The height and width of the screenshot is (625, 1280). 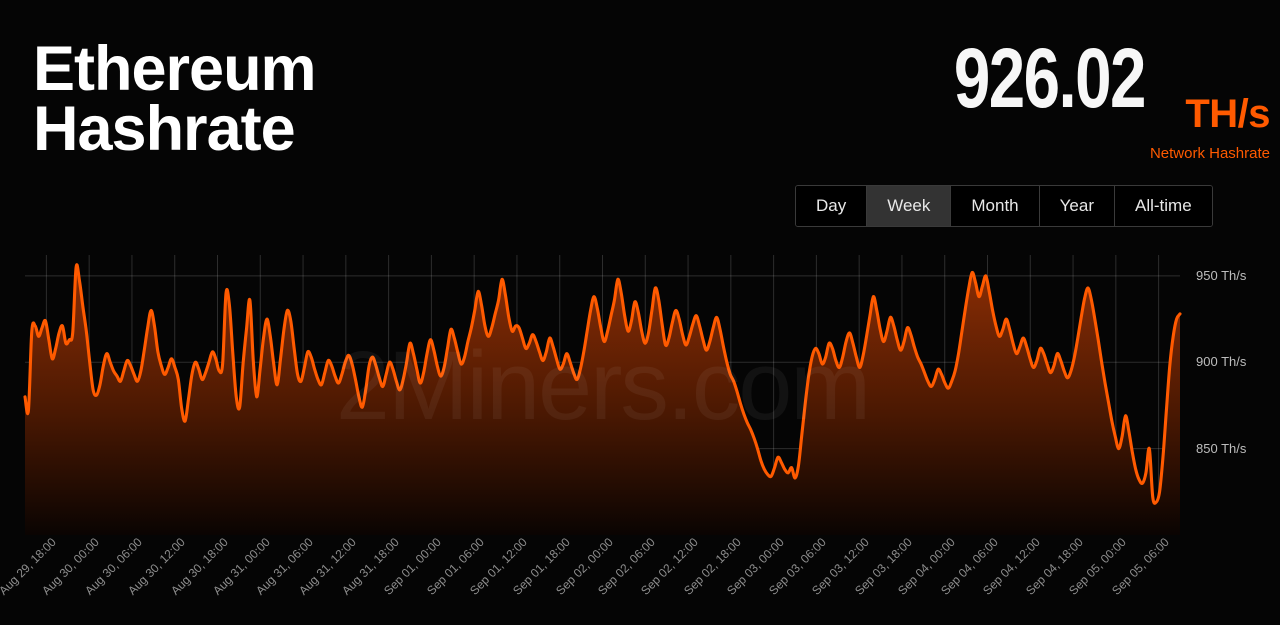 What do you see at coordinates (175, 99) in the screenshot?
I see `page-title: Ethereum Hashrate` at bounding box center [175, 99].